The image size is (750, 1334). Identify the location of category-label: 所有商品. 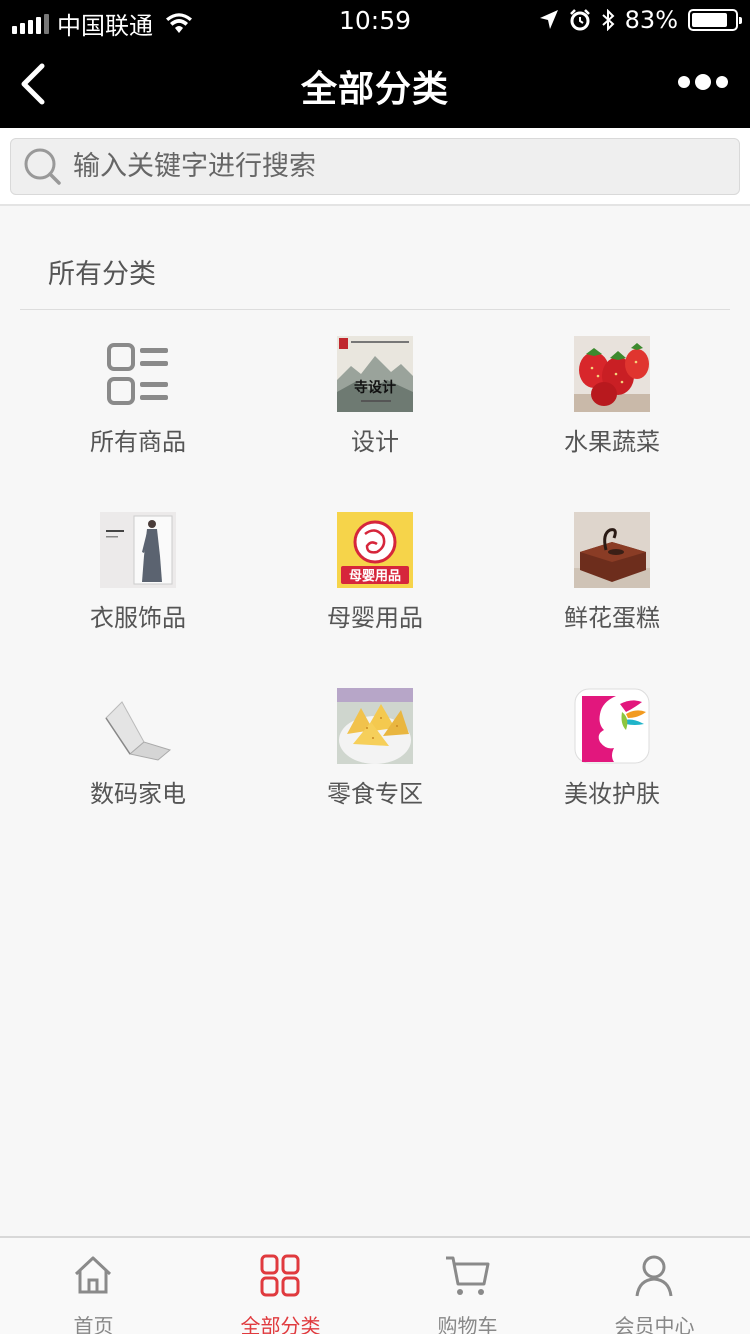
(138, 442).